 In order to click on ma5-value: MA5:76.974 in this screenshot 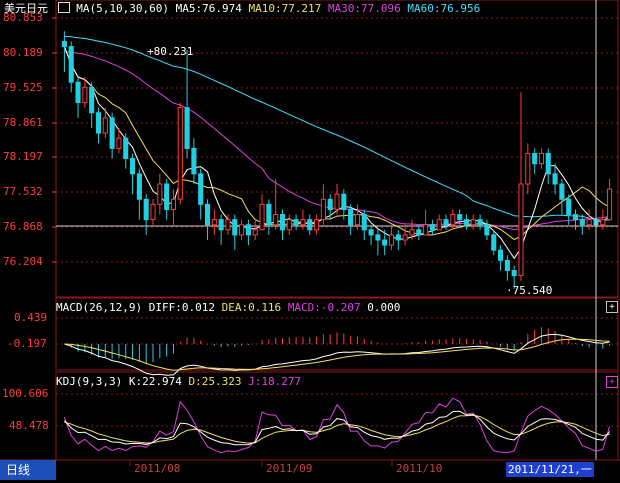, I will do `click(208, 8)`.